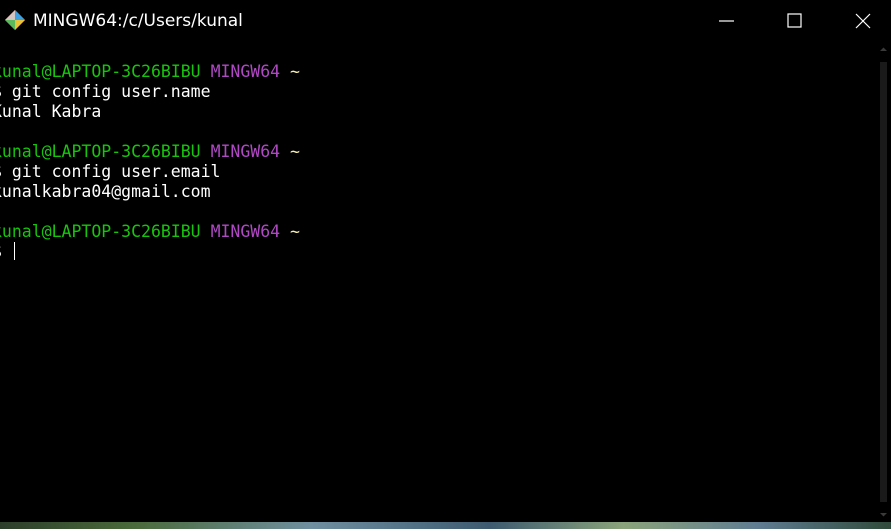 The image size is (891, 529). I want to click on maximize-icon, so click(794, 20).